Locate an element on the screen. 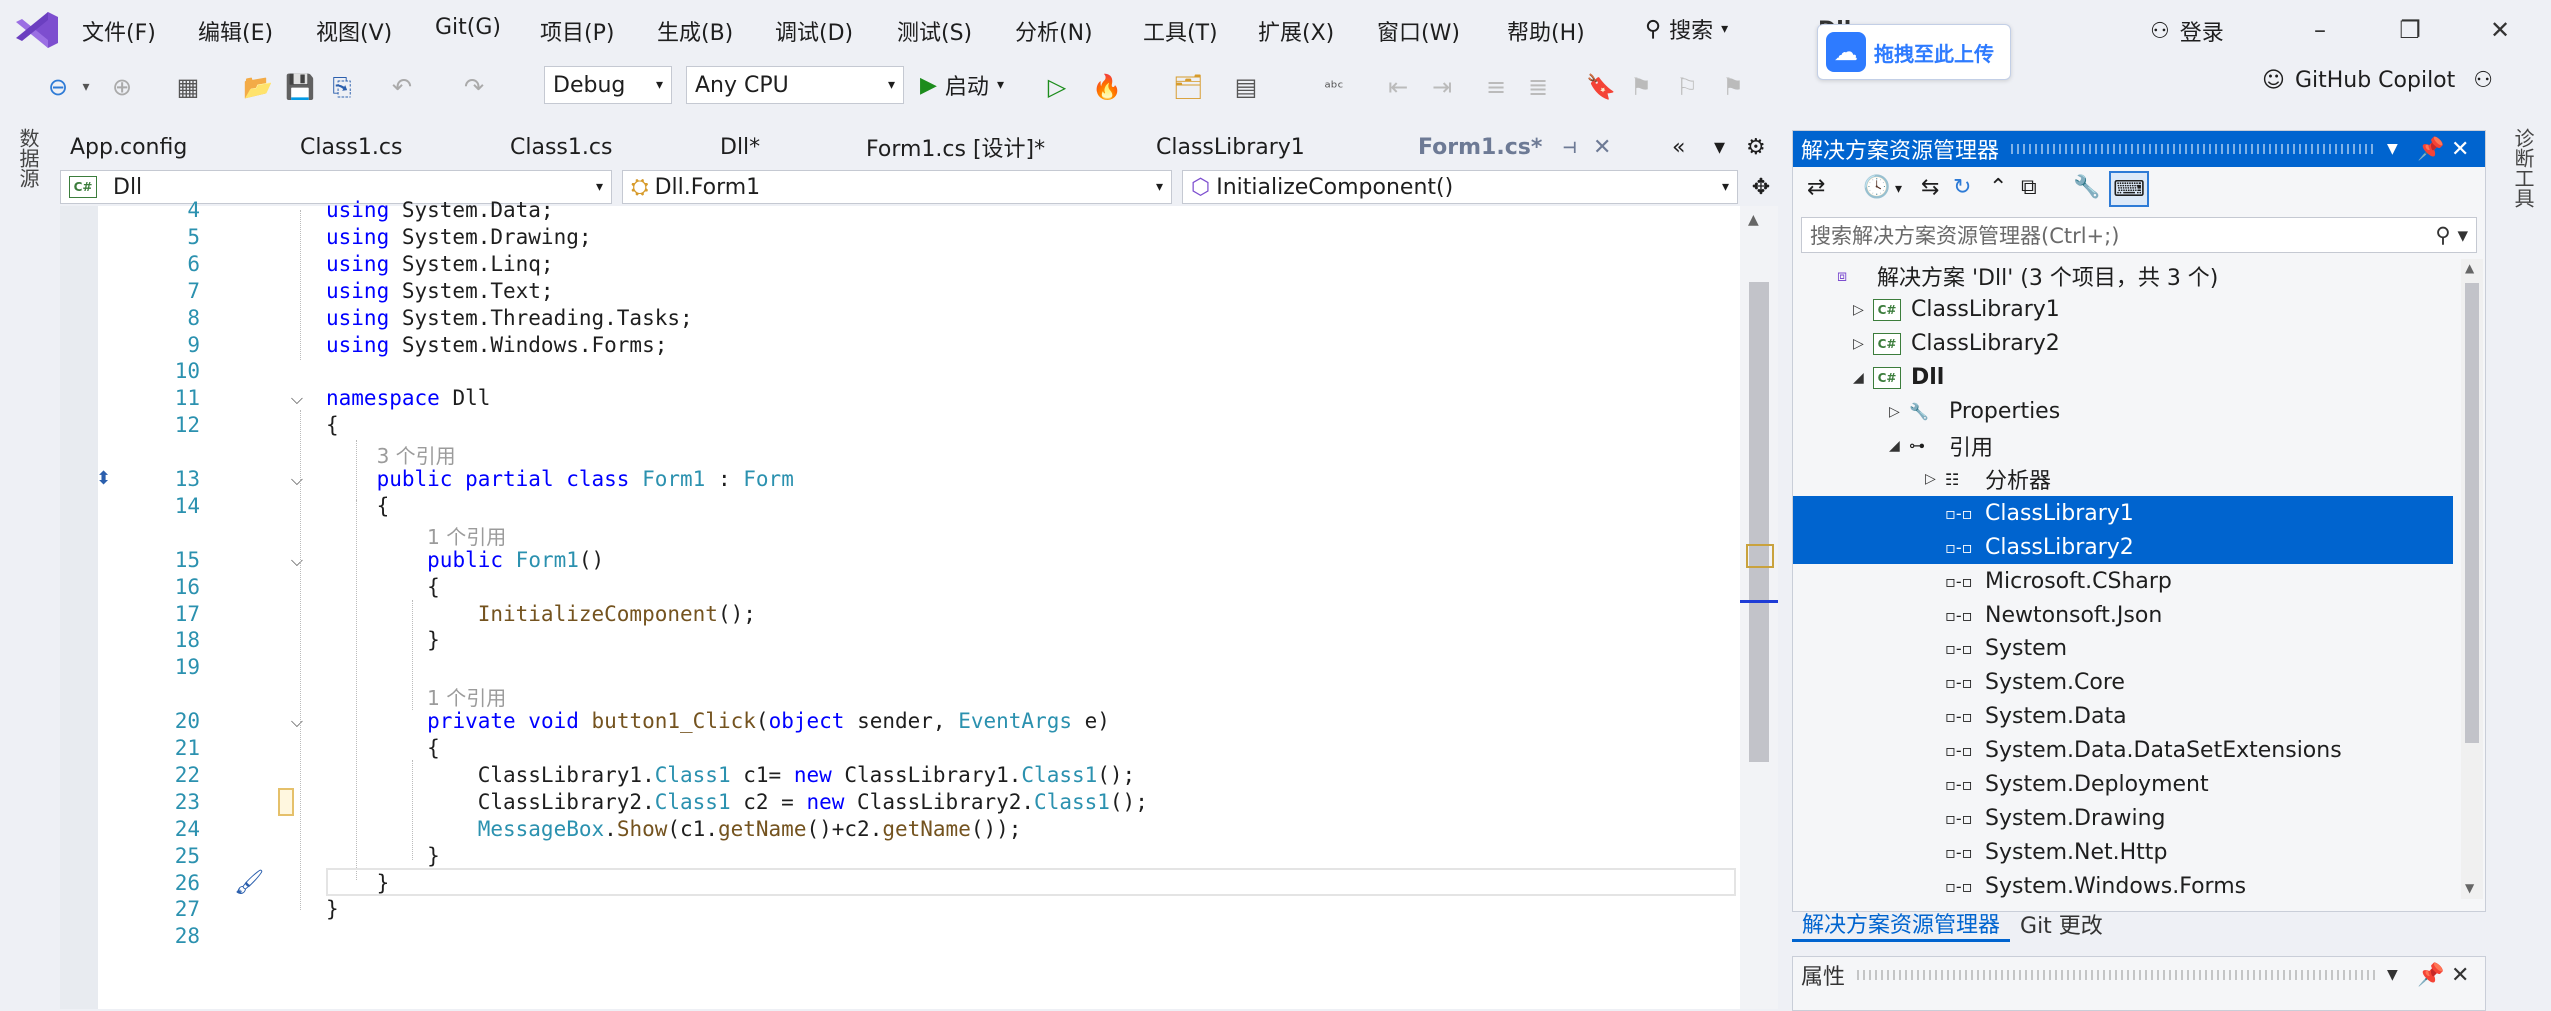 Image resolution: width=2551 pixels, height=1011 pixels. properties-wrench-icon: 🔧 is located at coordinates (2086, 187).